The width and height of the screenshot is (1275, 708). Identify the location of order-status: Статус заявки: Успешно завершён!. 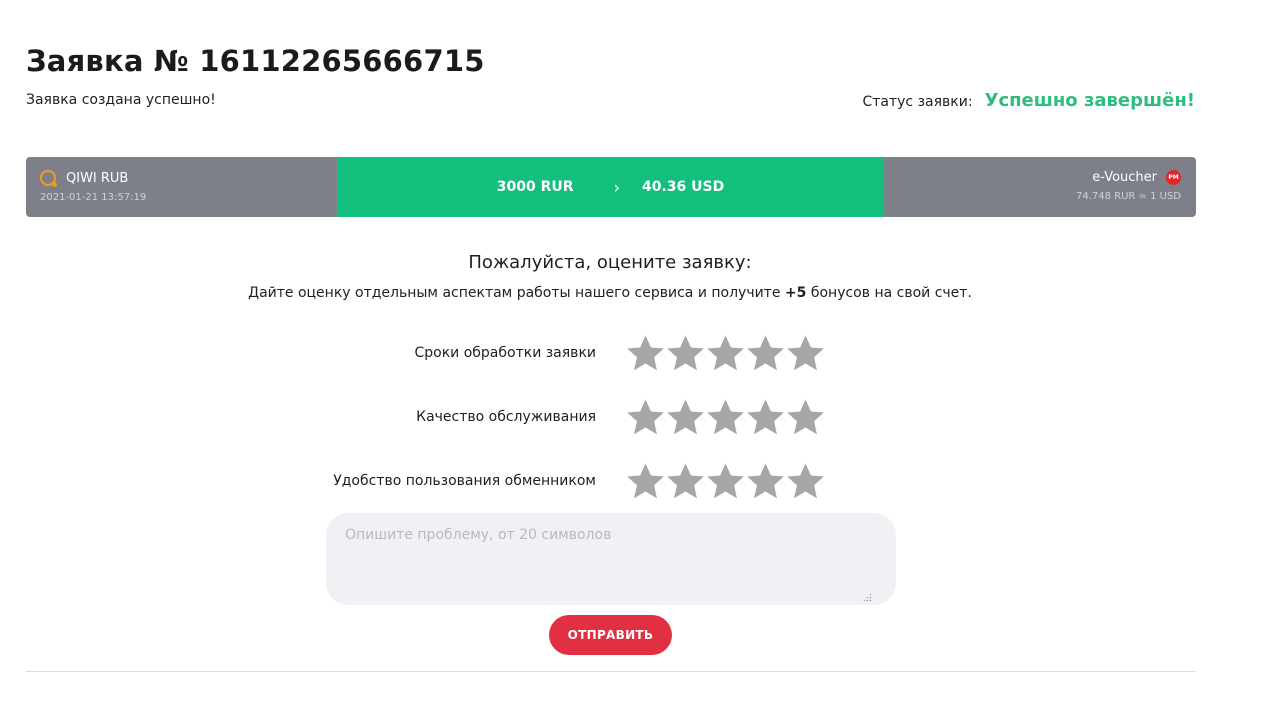
(1028, 100).